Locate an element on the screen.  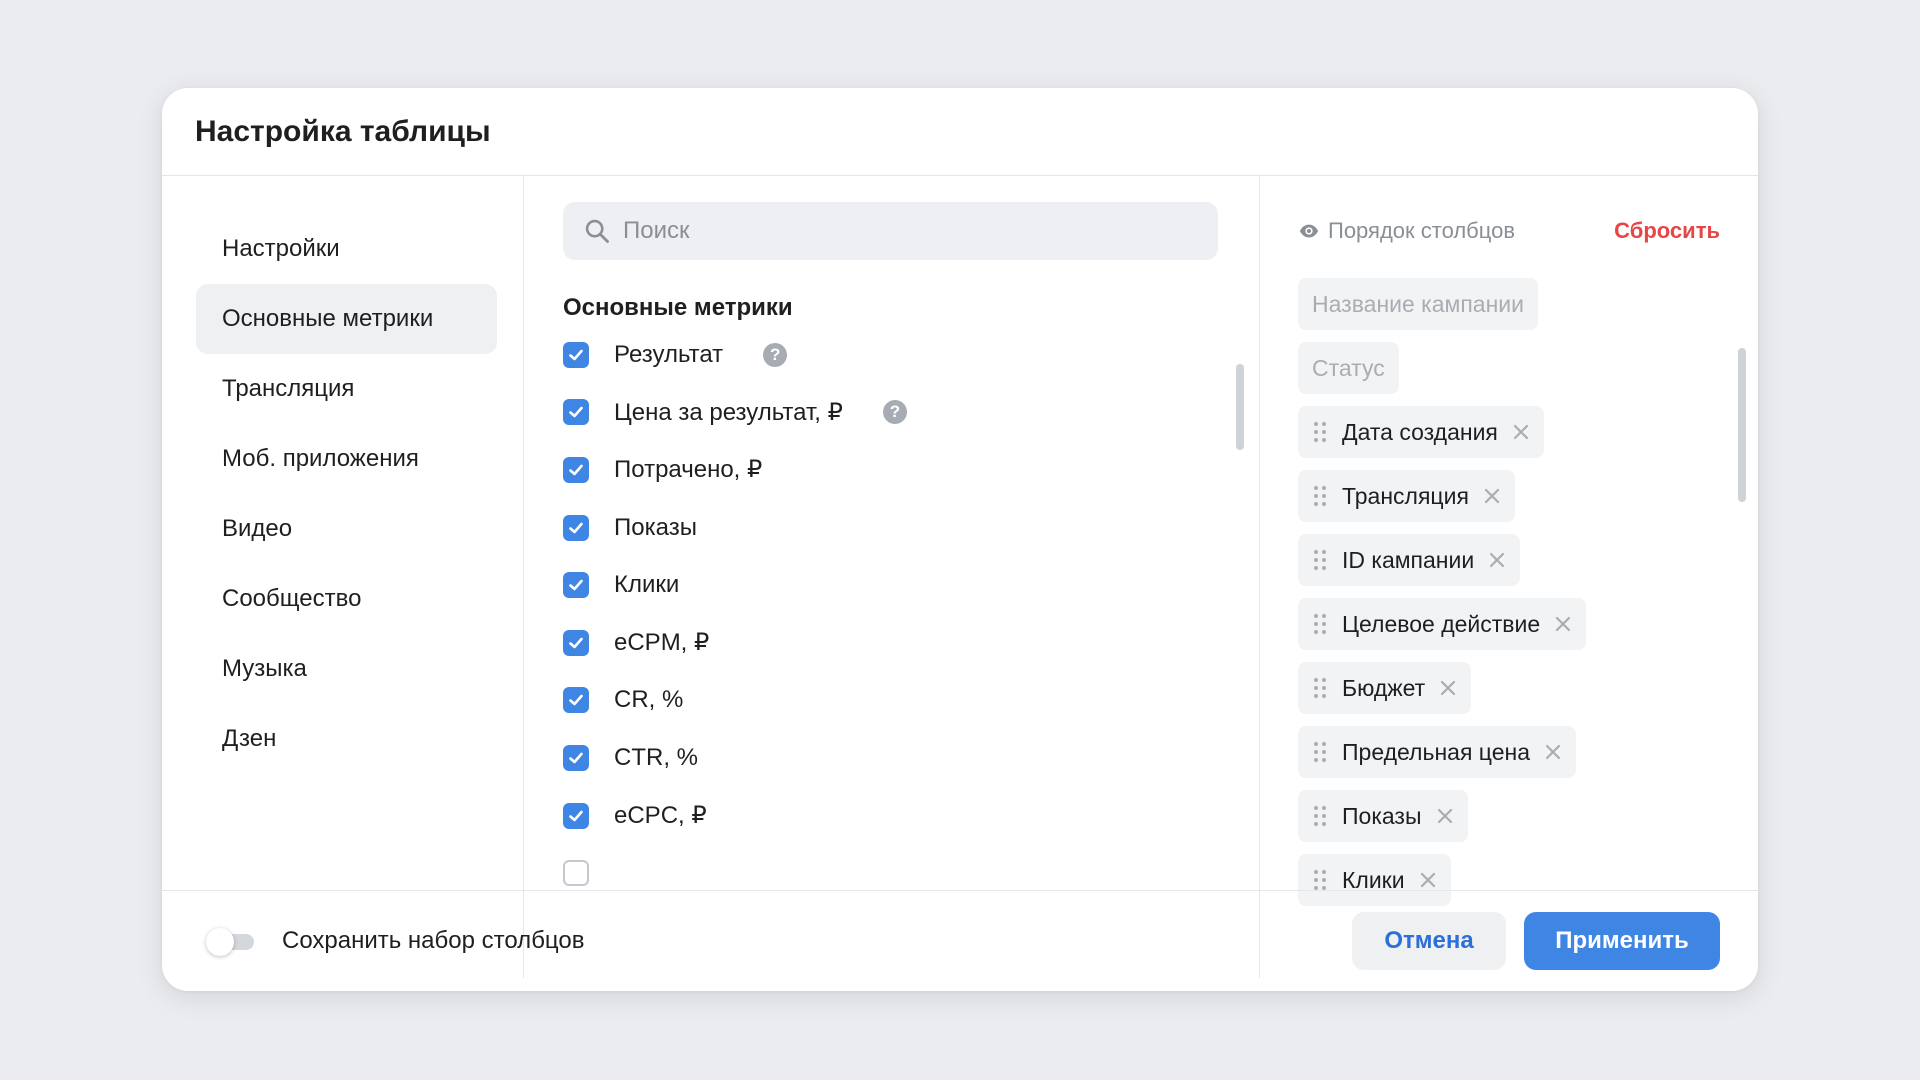
search-icon is located at coordinates (597, 231).